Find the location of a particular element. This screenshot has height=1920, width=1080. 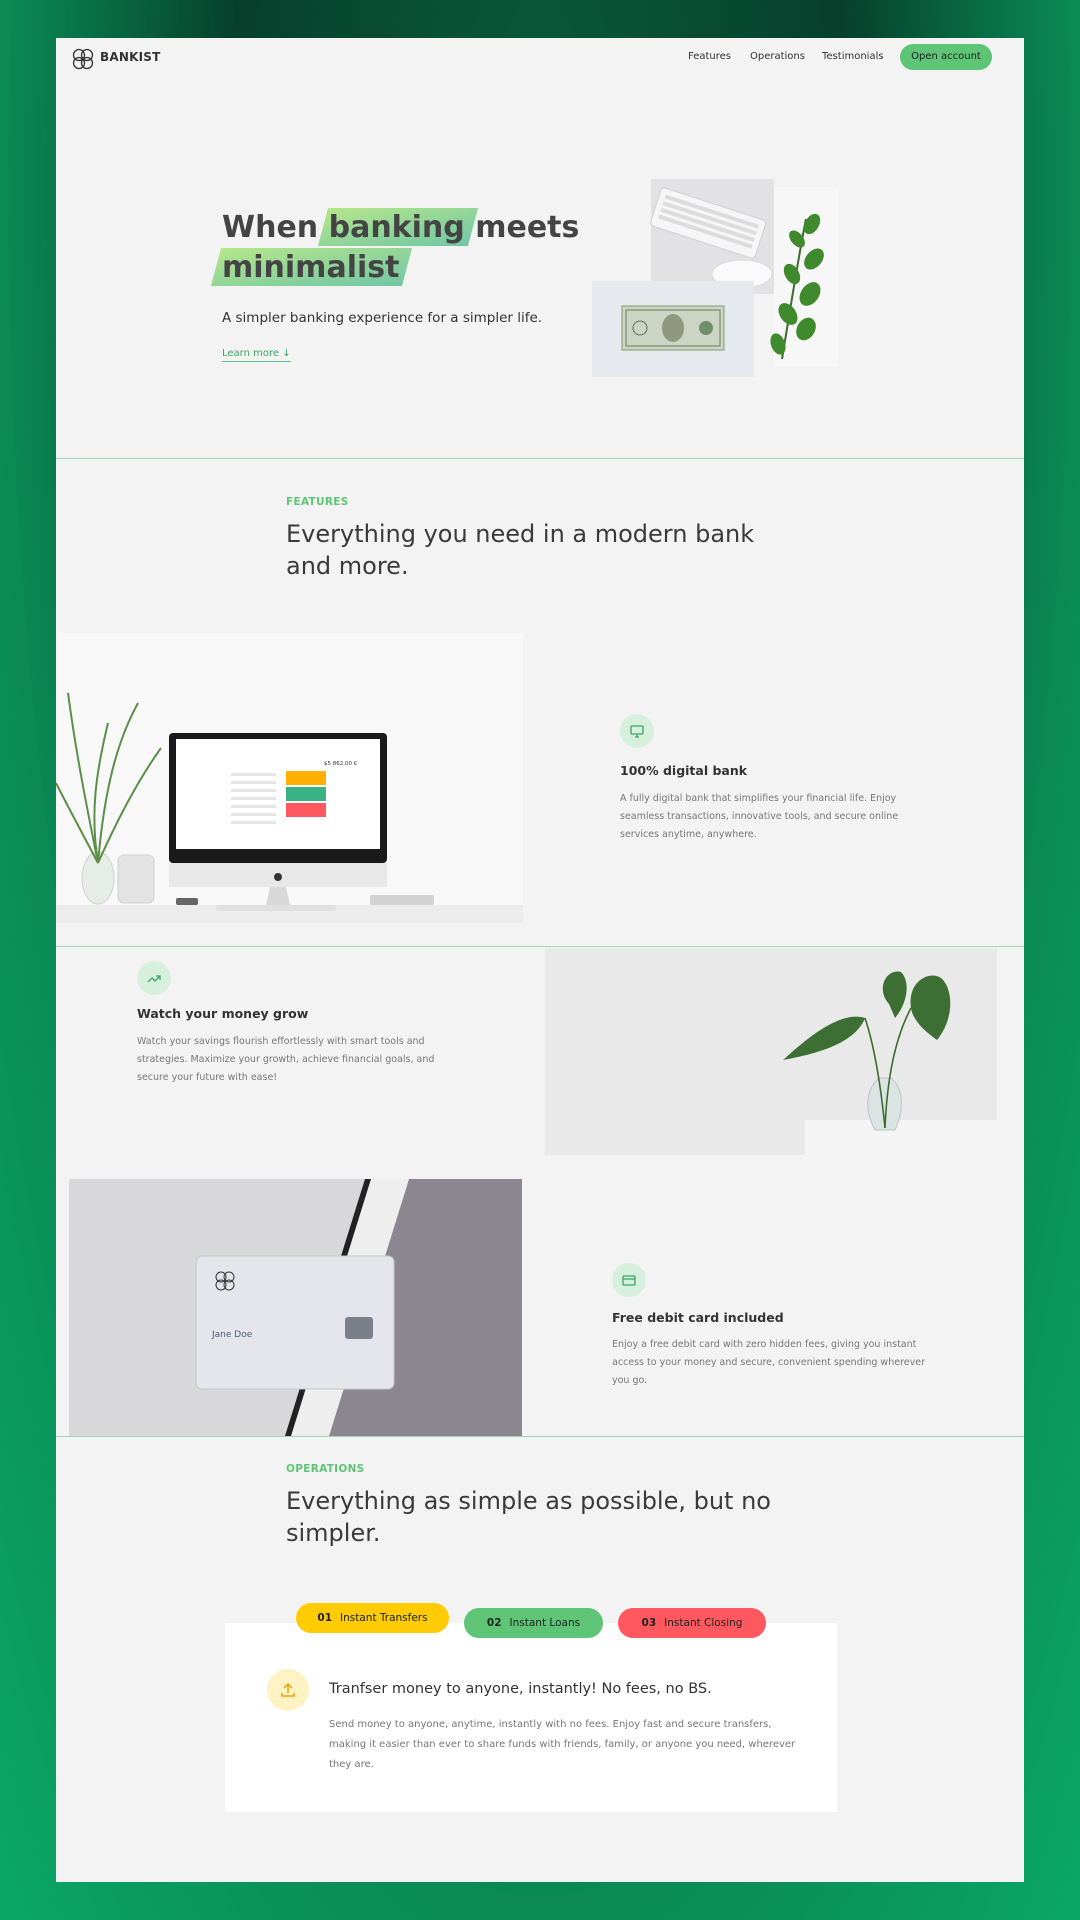

bankist-logo-icon is located at coordinates (83, 59).